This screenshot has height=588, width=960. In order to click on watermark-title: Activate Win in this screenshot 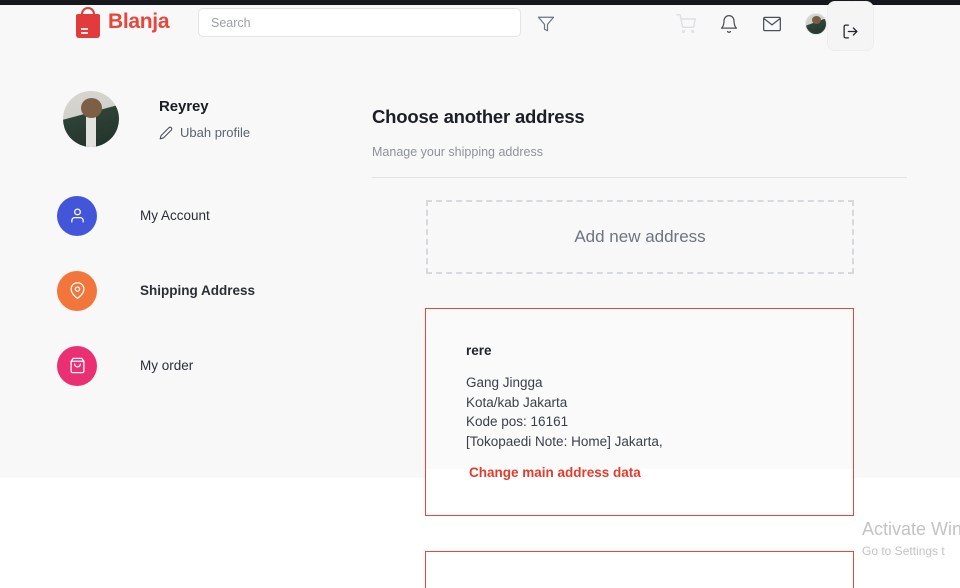, I will do `click(911, 529)`.